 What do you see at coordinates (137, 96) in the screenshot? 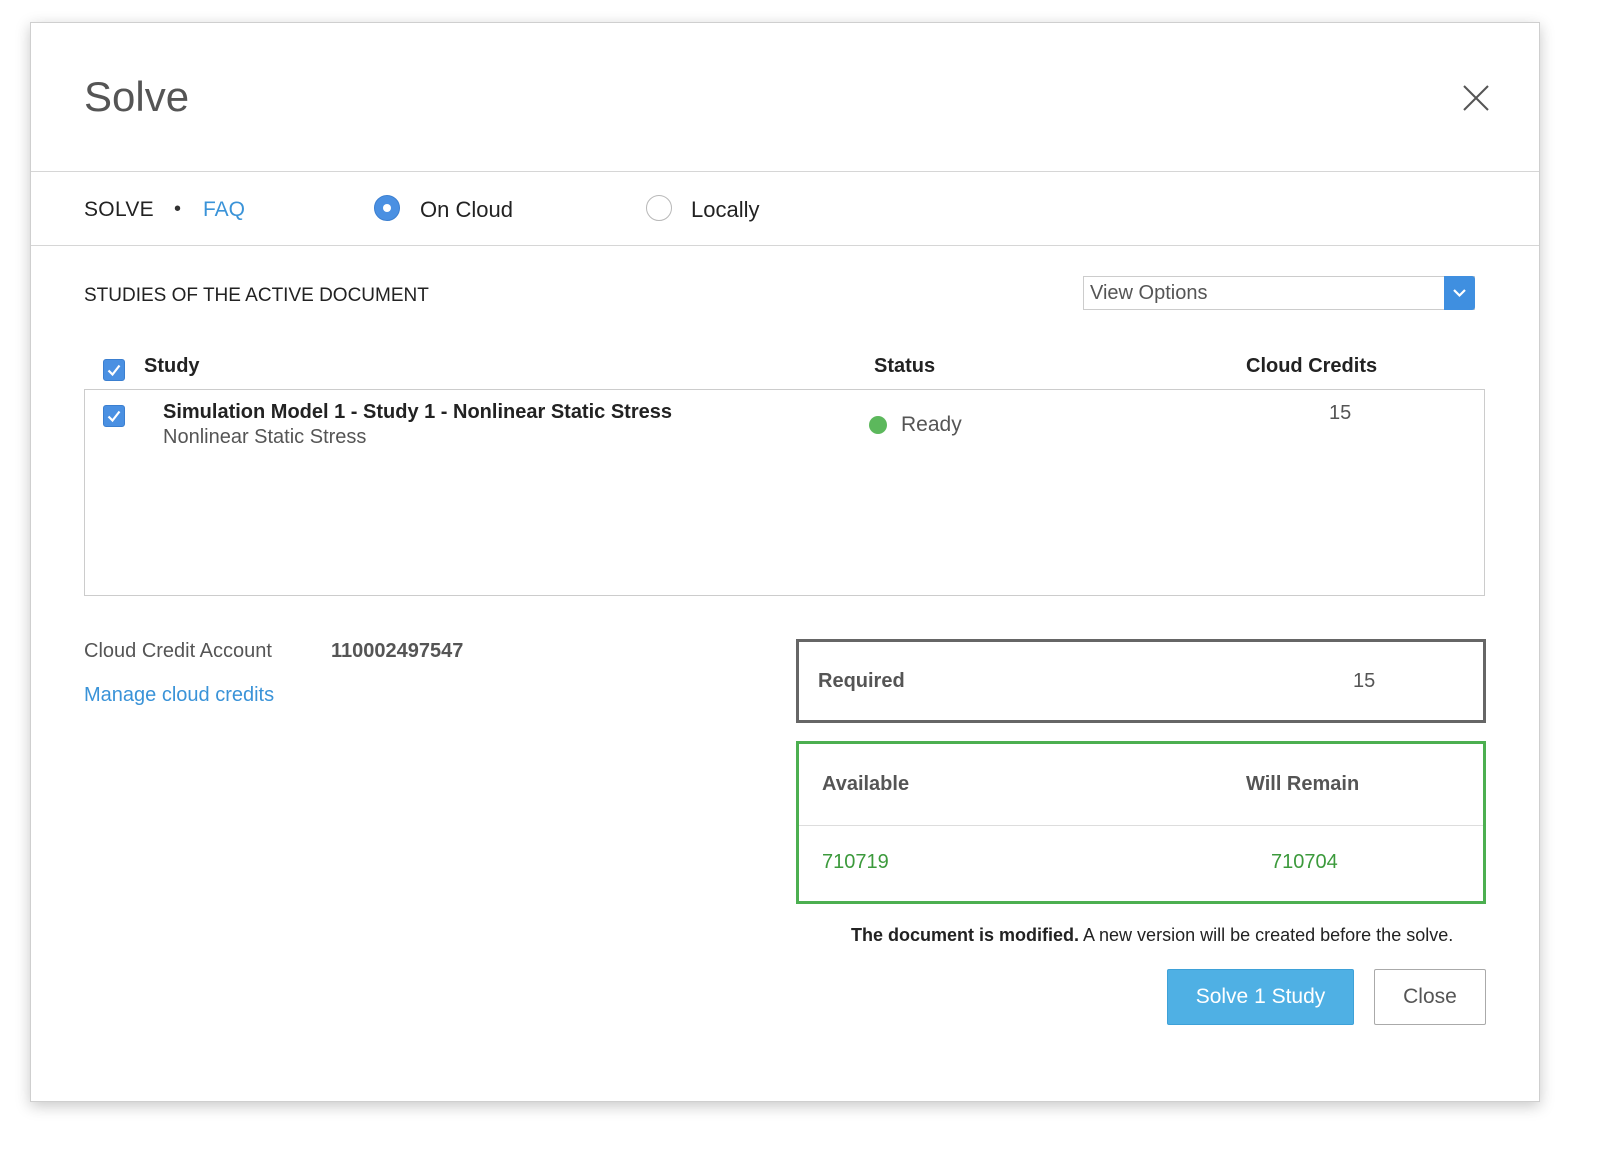
I see `dialog-title: Solve` at bounding box center [137, 96].